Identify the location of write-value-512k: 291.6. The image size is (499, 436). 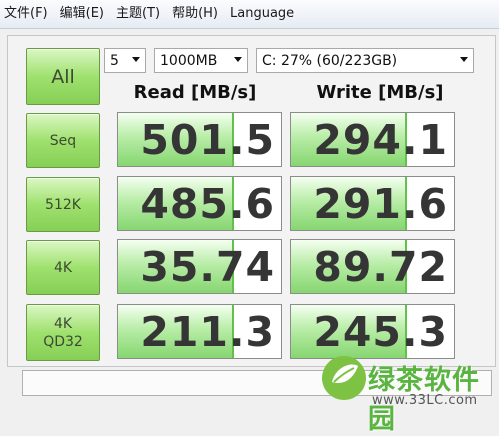
(380, 204).